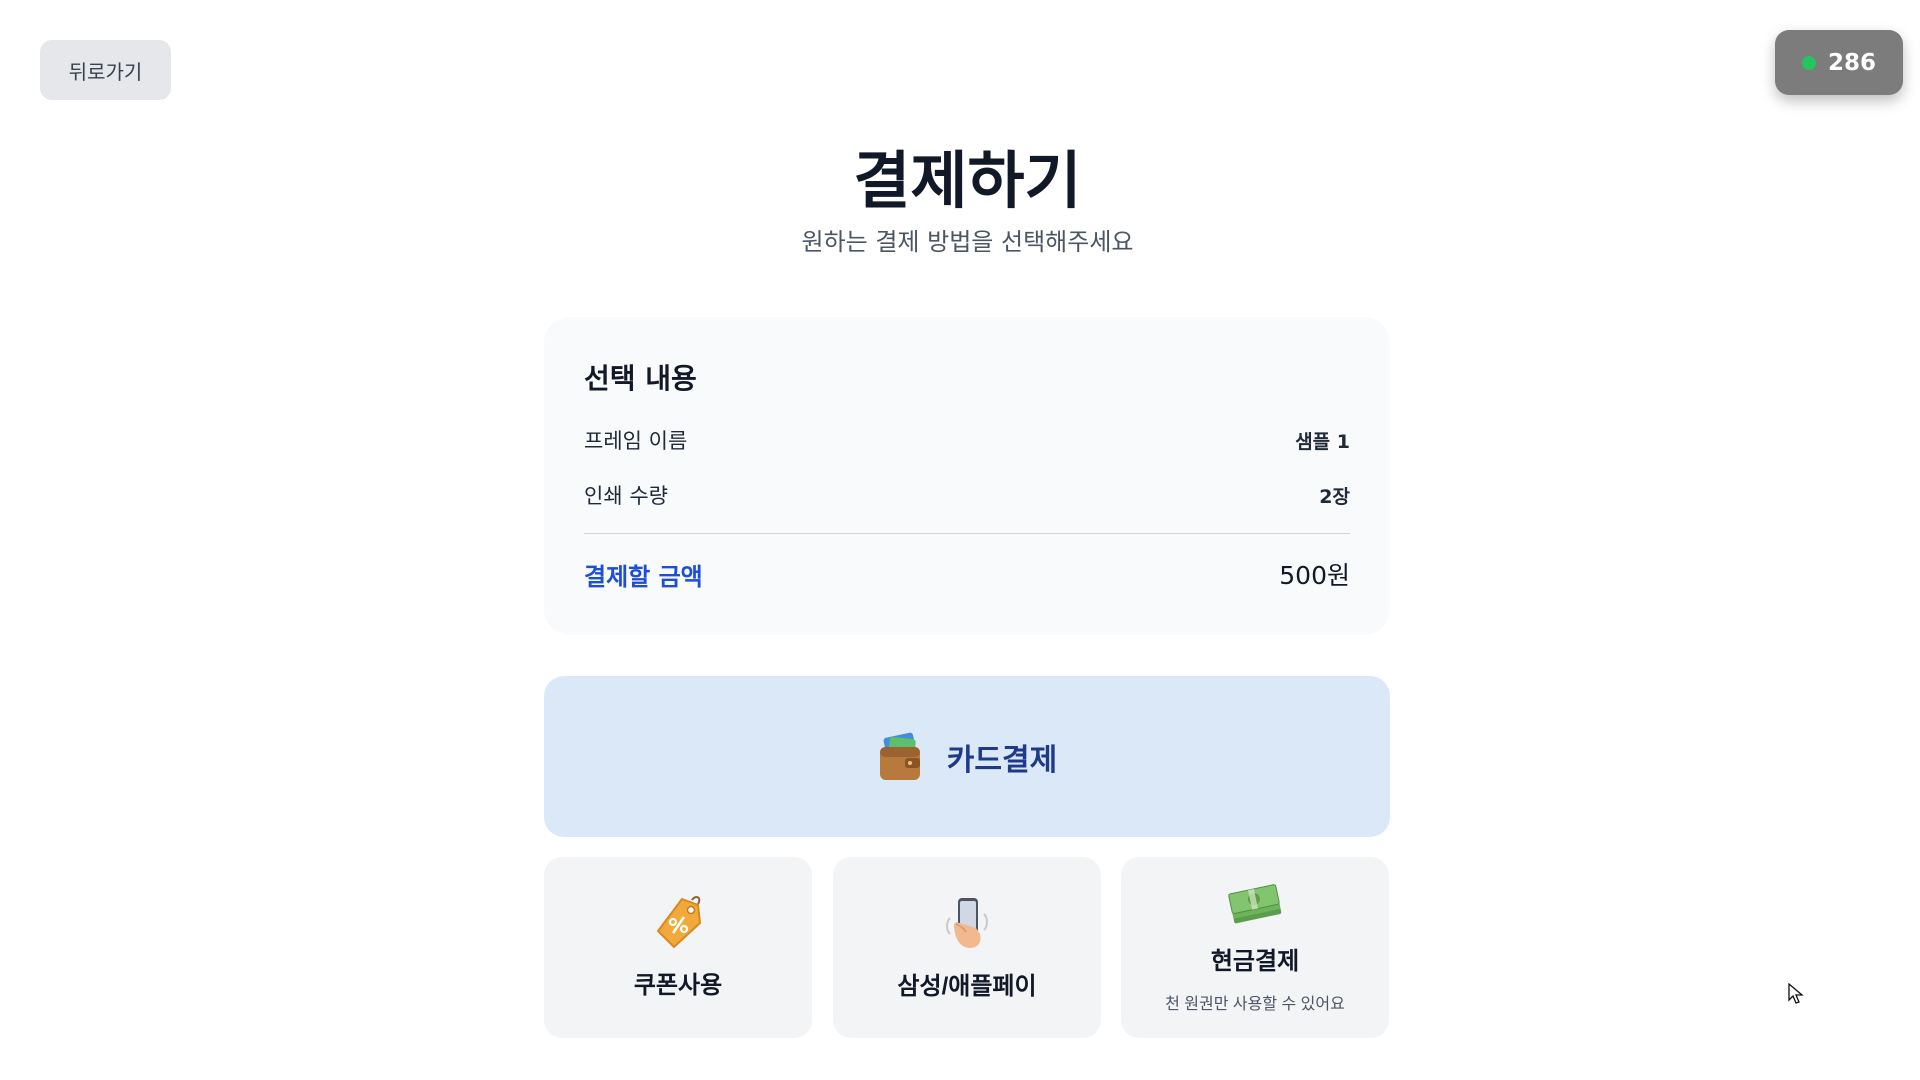 Image resolution: width=1920 pixels, height=1080 pixels. I want to click on summary-total-row: 결제할 금액 500원, so click(967, 574).